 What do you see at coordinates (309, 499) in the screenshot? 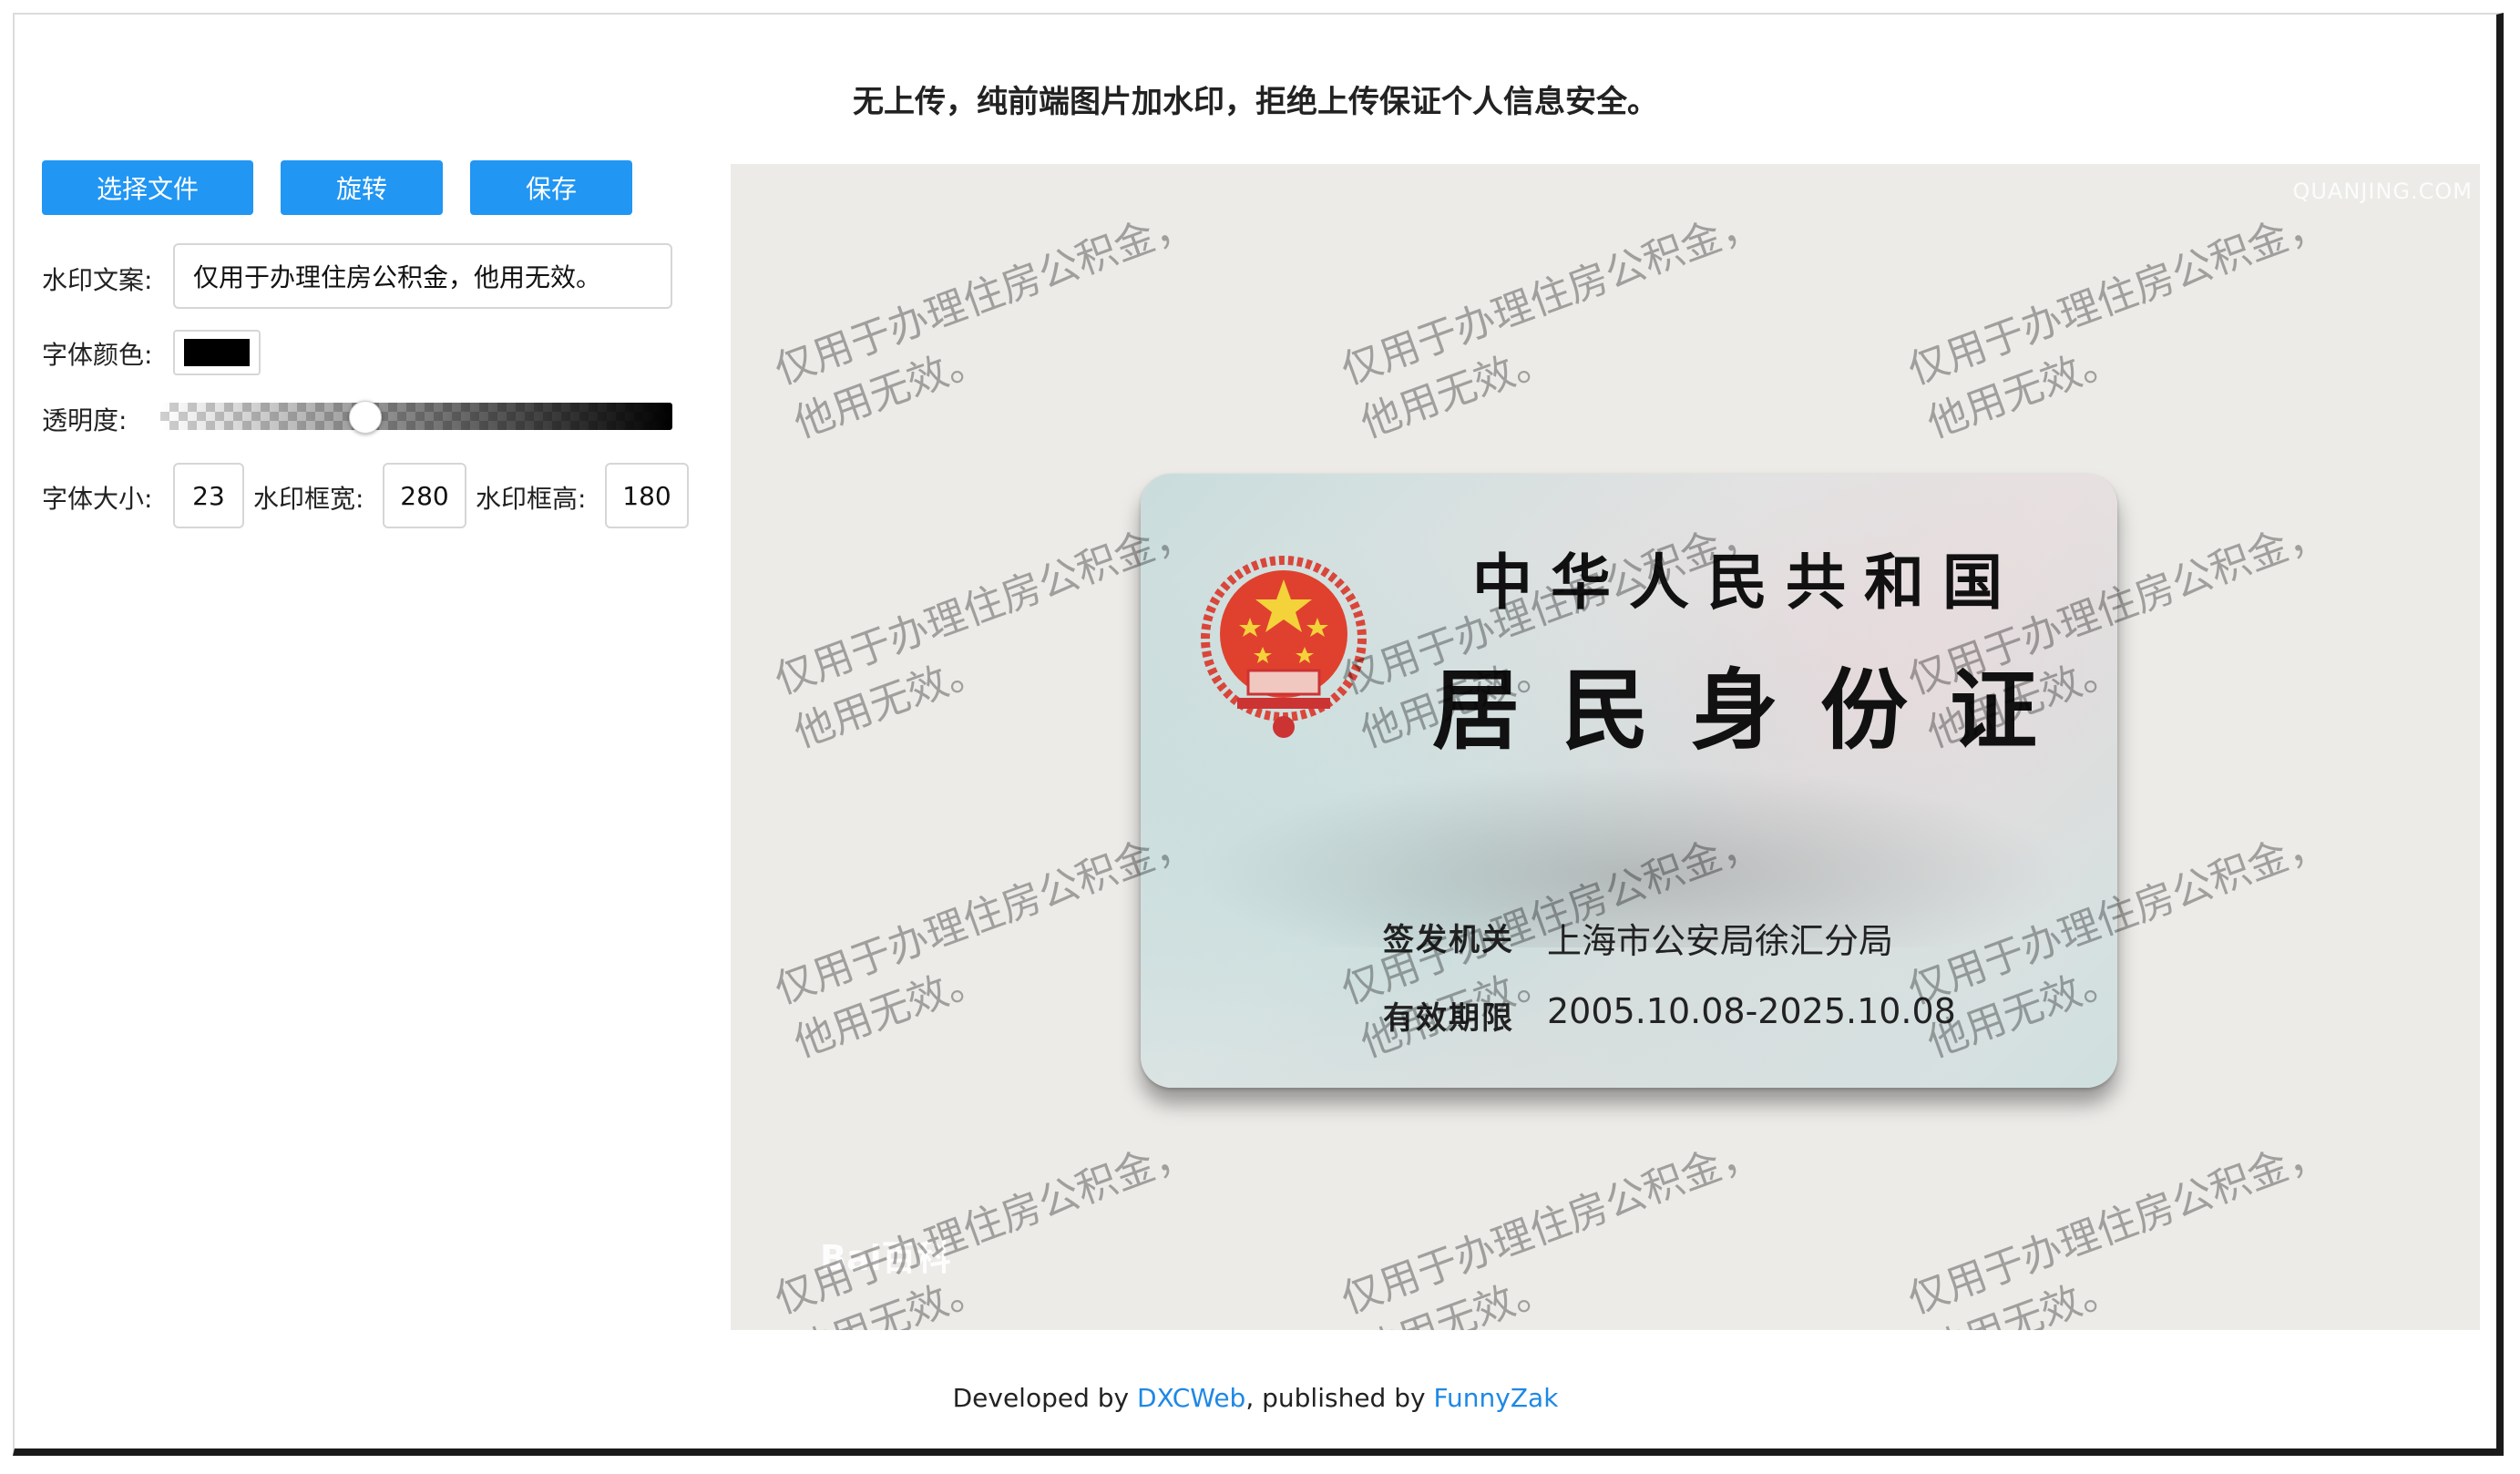
I see `box-width-label: 水印框宽:` at bounding box center [309, 499].